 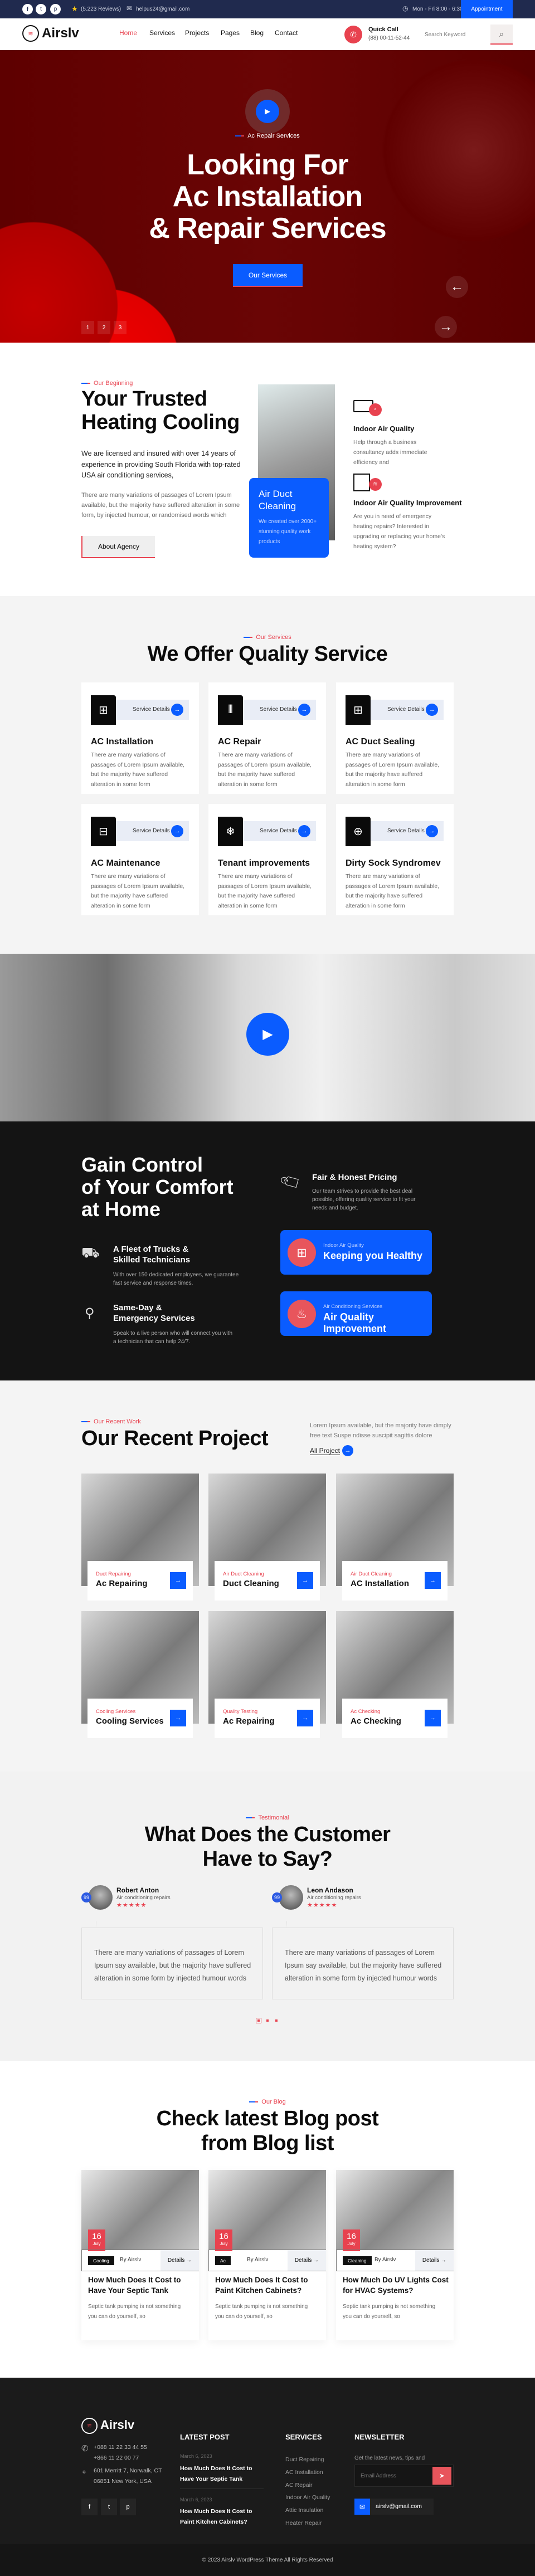 What do you see at coordinates (354, 1177) in the screenshot?
I see `pricing-title: Fair & Honest Pricing` at bounding box center [354, 1177].